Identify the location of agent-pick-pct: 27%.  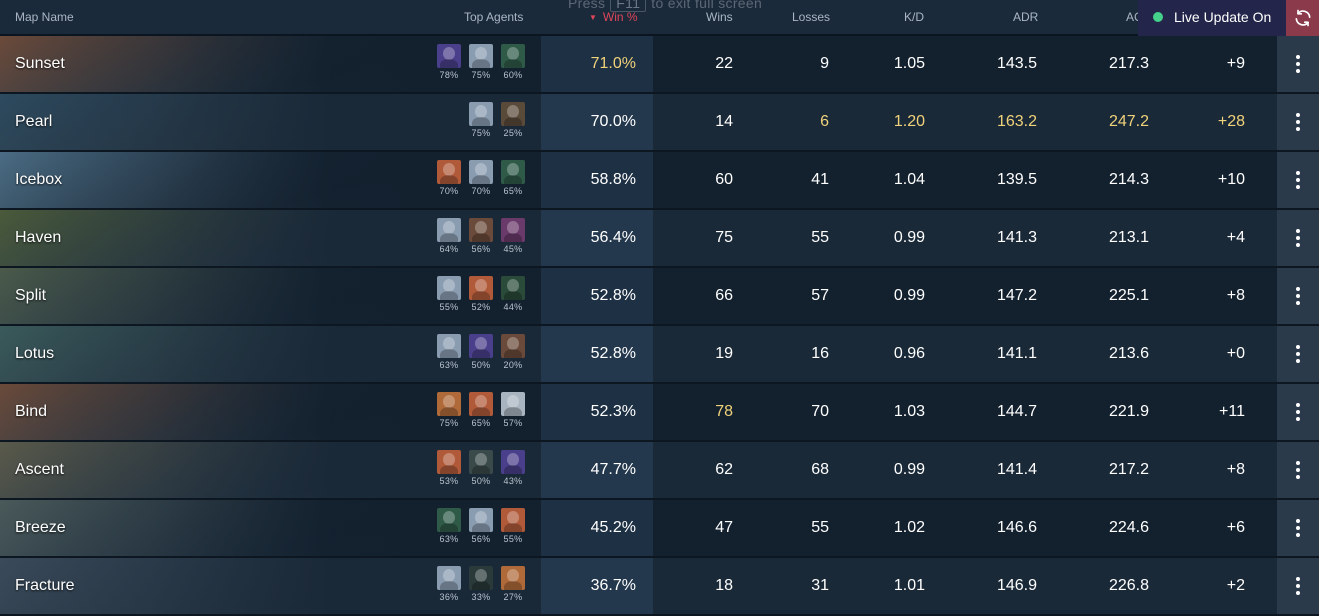
(513, 597).